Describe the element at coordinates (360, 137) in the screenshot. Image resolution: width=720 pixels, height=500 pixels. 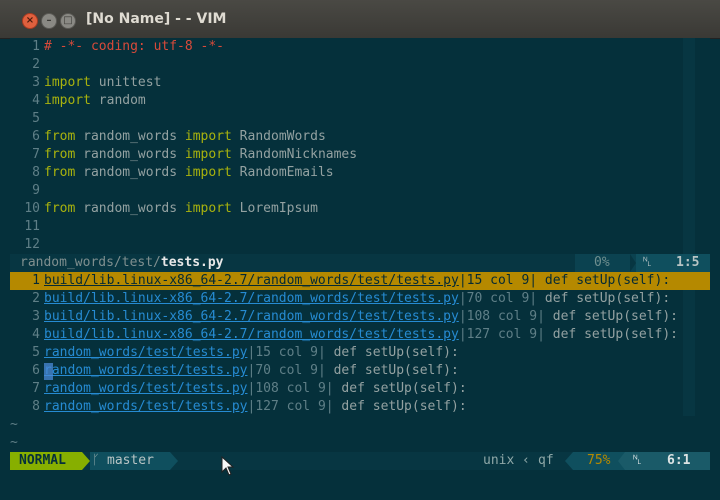
I see `code-line: 6 from random_words import RandomWords` at that location.